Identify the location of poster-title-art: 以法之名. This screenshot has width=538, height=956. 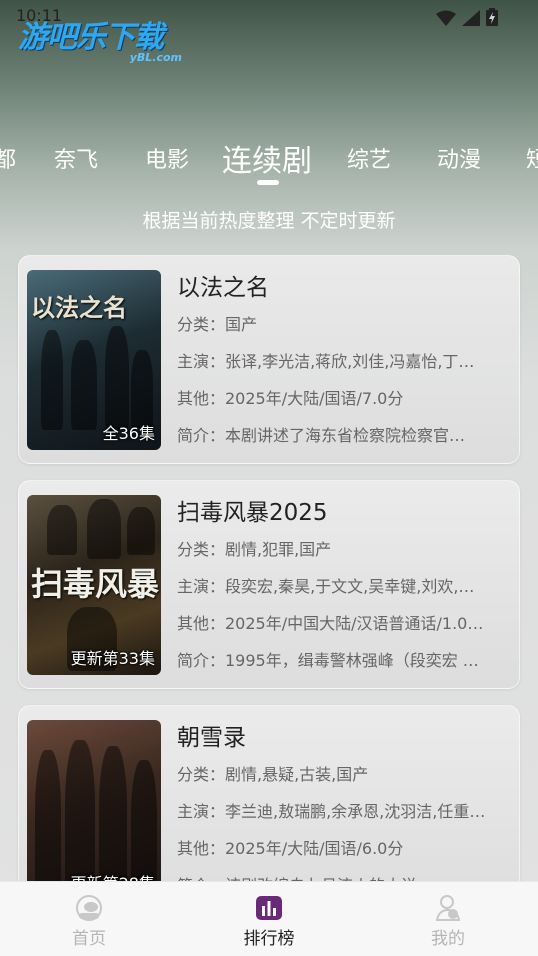
(79, 307).